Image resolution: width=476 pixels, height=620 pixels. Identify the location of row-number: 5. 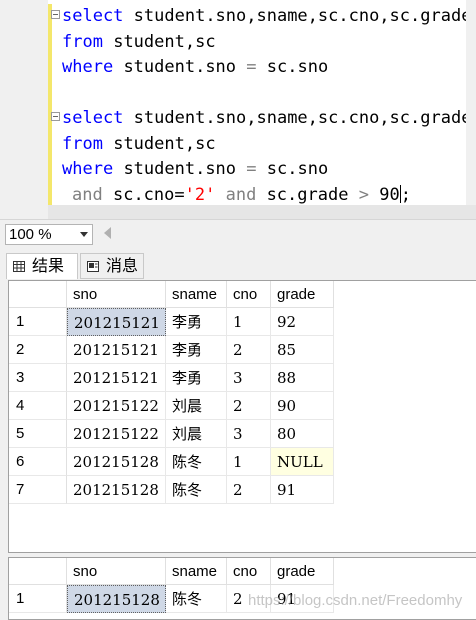
(38, 434).